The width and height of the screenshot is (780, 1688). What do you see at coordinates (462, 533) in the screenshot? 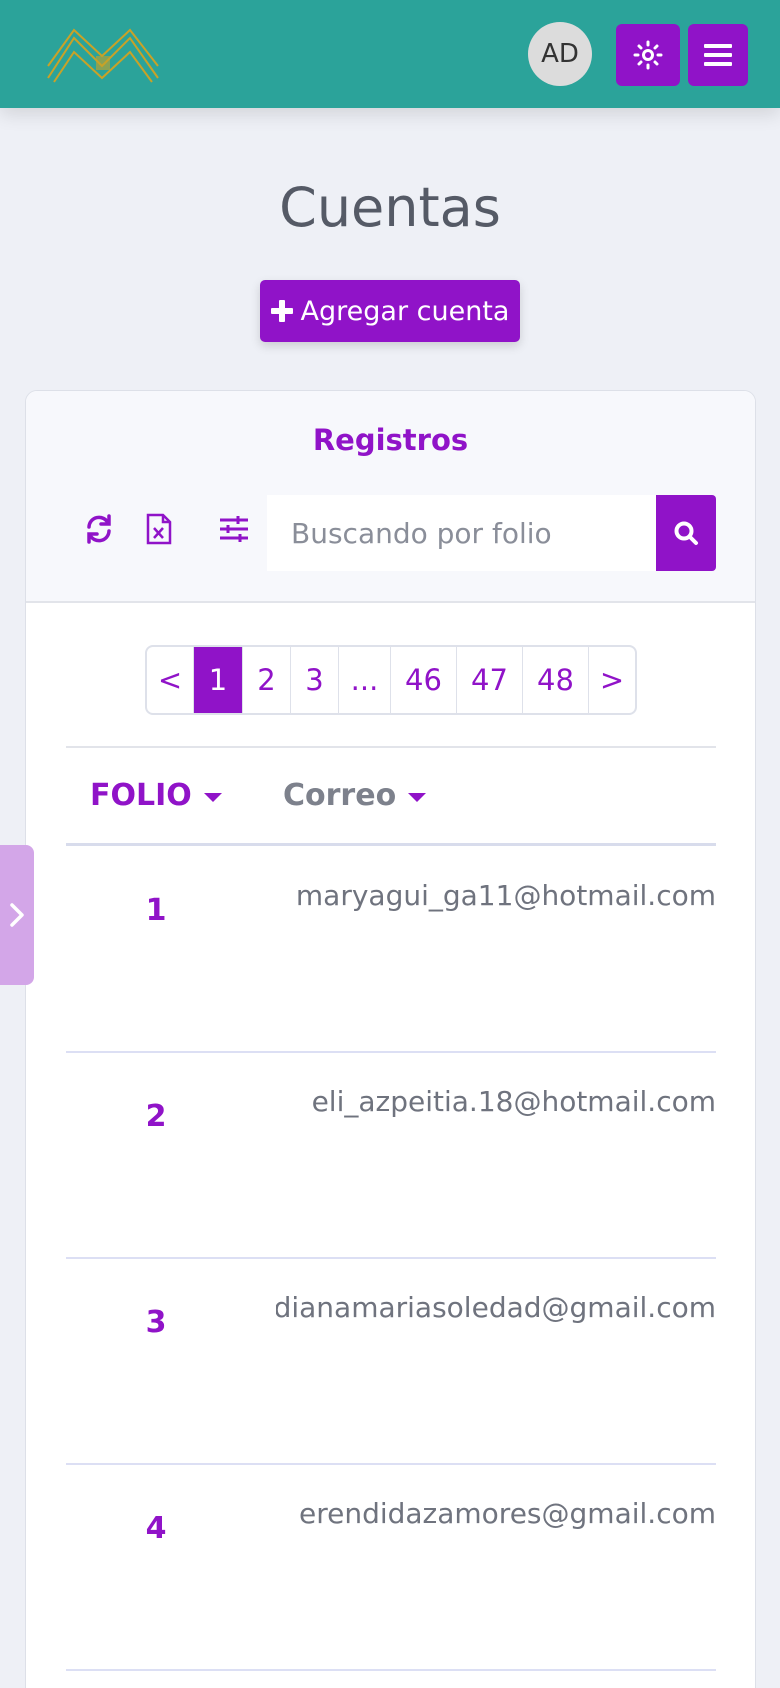
I see `search-input` at bounding box center [462, 533].